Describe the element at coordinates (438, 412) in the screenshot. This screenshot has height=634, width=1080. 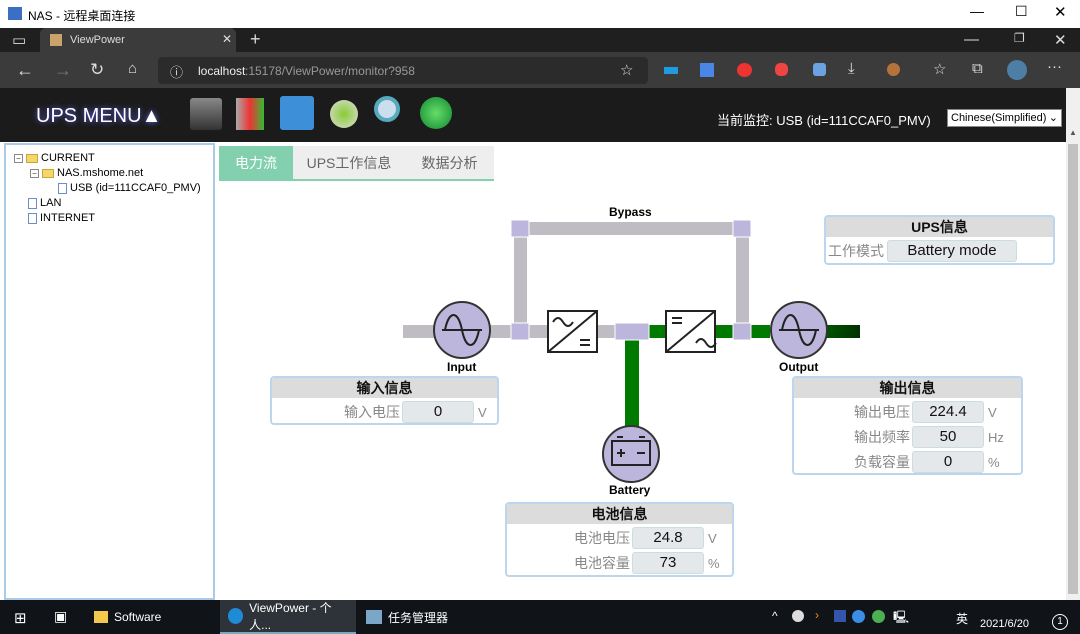
I see `input-voltage-value: 0` at that location.